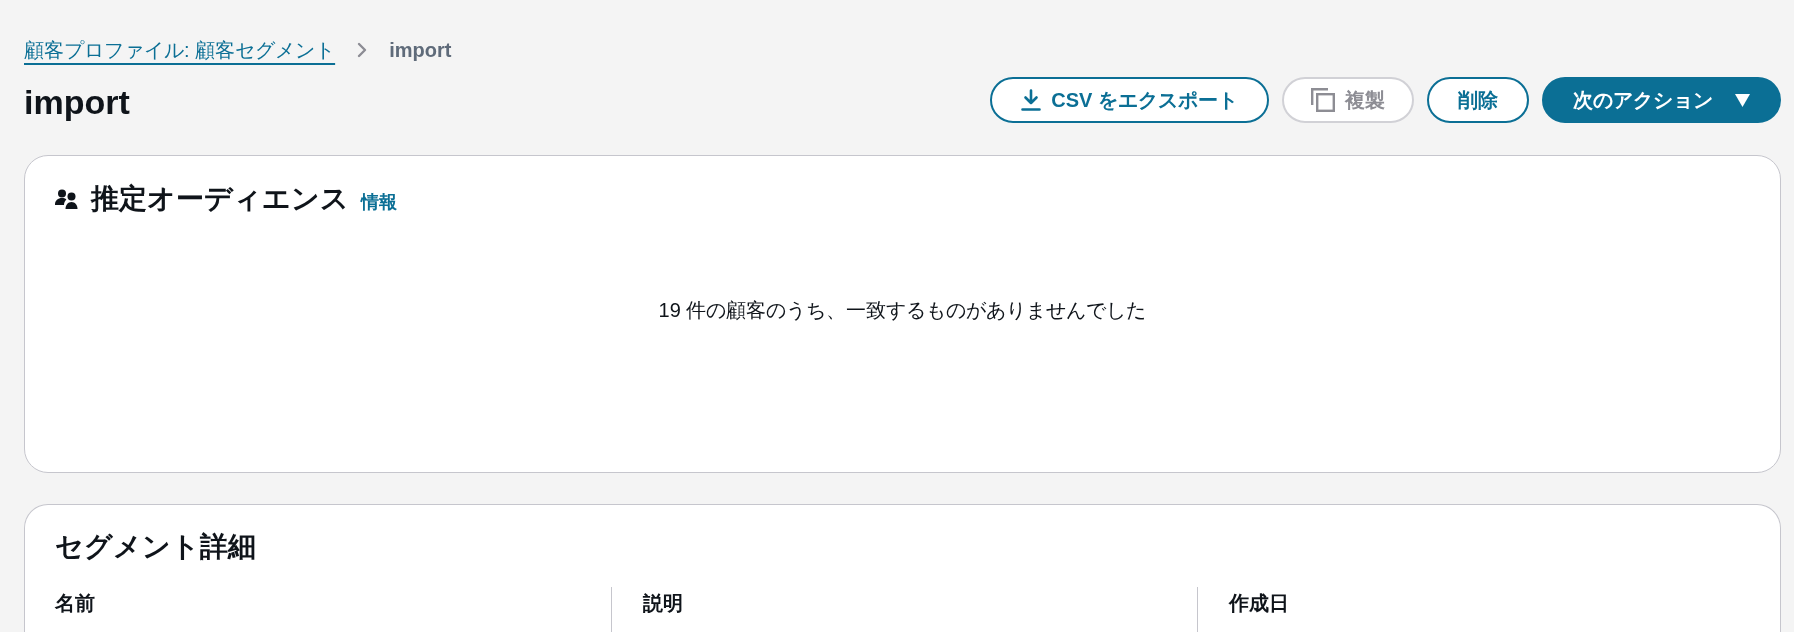  Describe the element at coordinates (75, 603) in the screenshot. I see `field-label: 名前` at that location.